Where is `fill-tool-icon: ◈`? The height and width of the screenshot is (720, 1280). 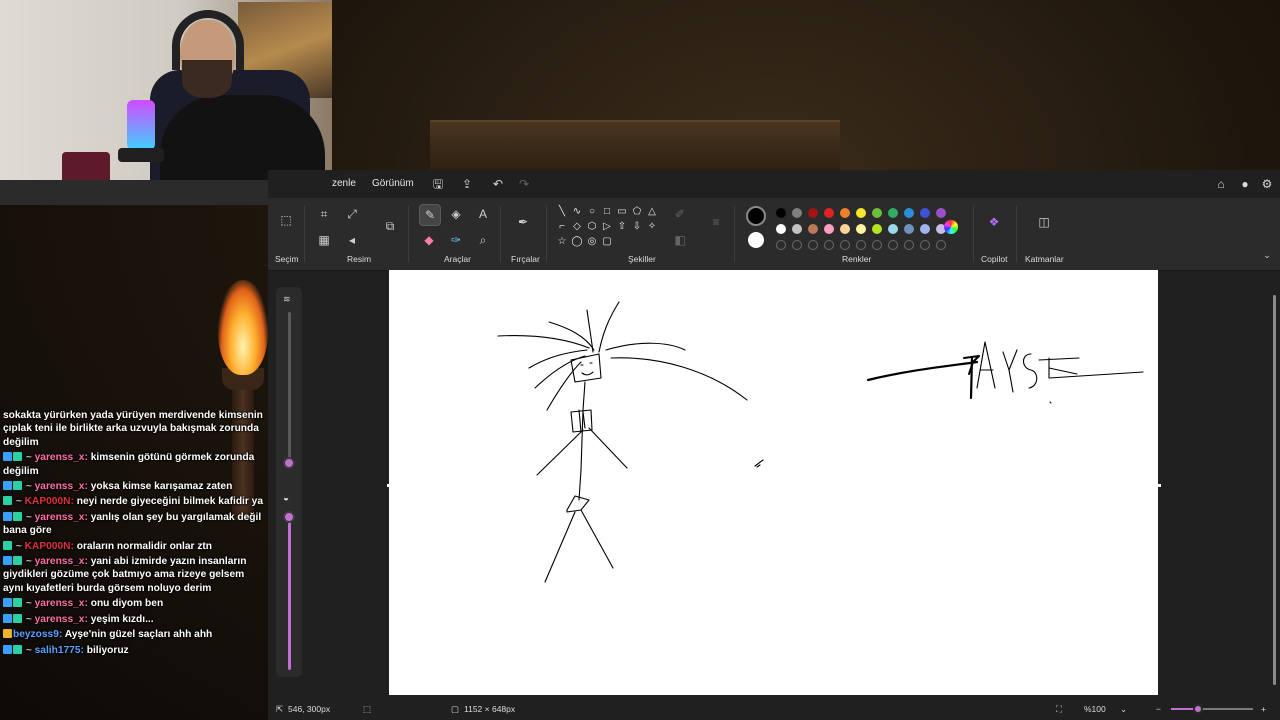
fill-tool-icon: ◈ is located at coordinates (456, 214).